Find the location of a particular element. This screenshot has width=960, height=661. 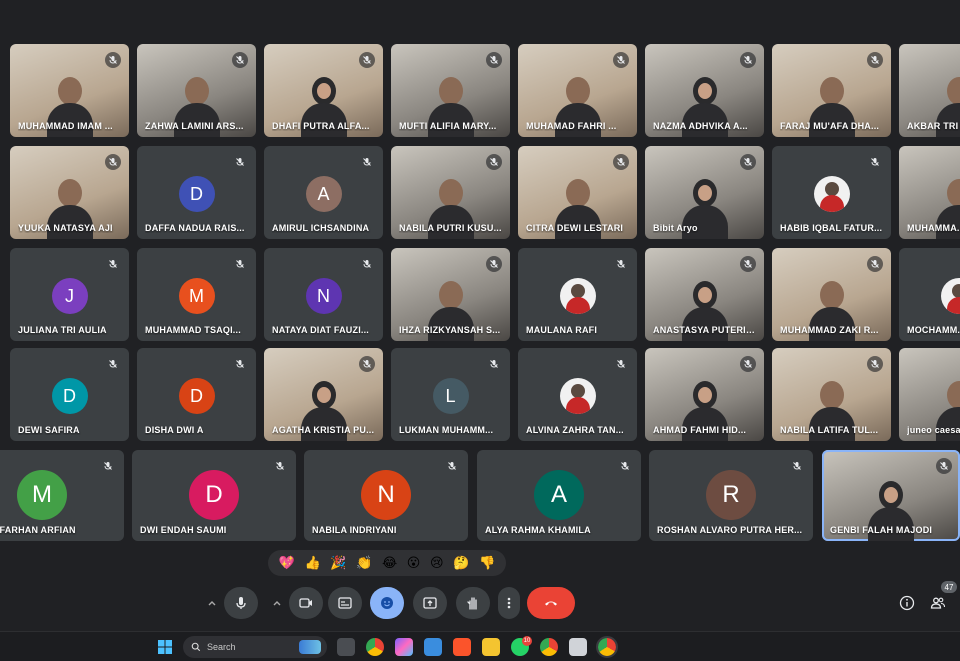

participant-tile: Bibit Aryo is located at coordinates (704, 192).